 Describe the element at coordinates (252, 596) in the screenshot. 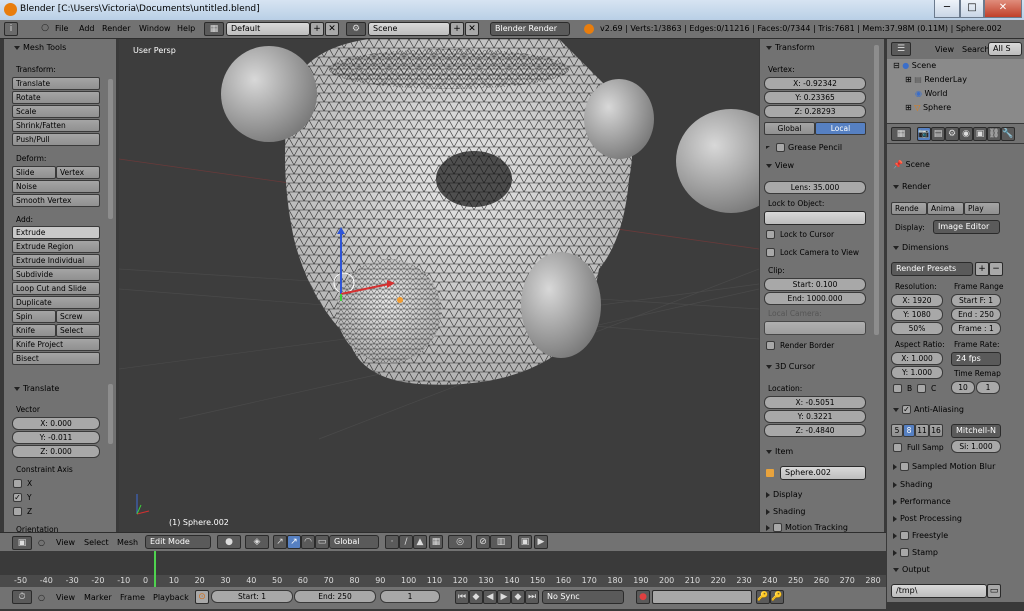

I see `timeline-start-field: Start: 1` at that location.